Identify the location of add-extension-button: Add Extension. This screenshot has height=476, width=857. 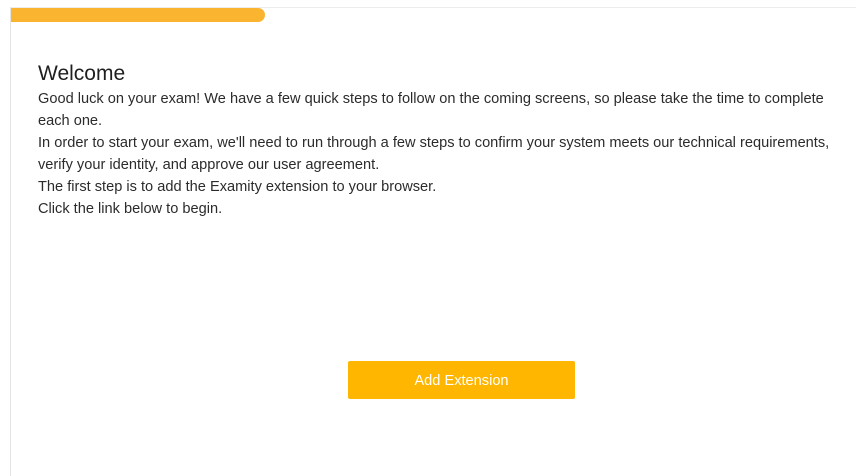
(461, 380).